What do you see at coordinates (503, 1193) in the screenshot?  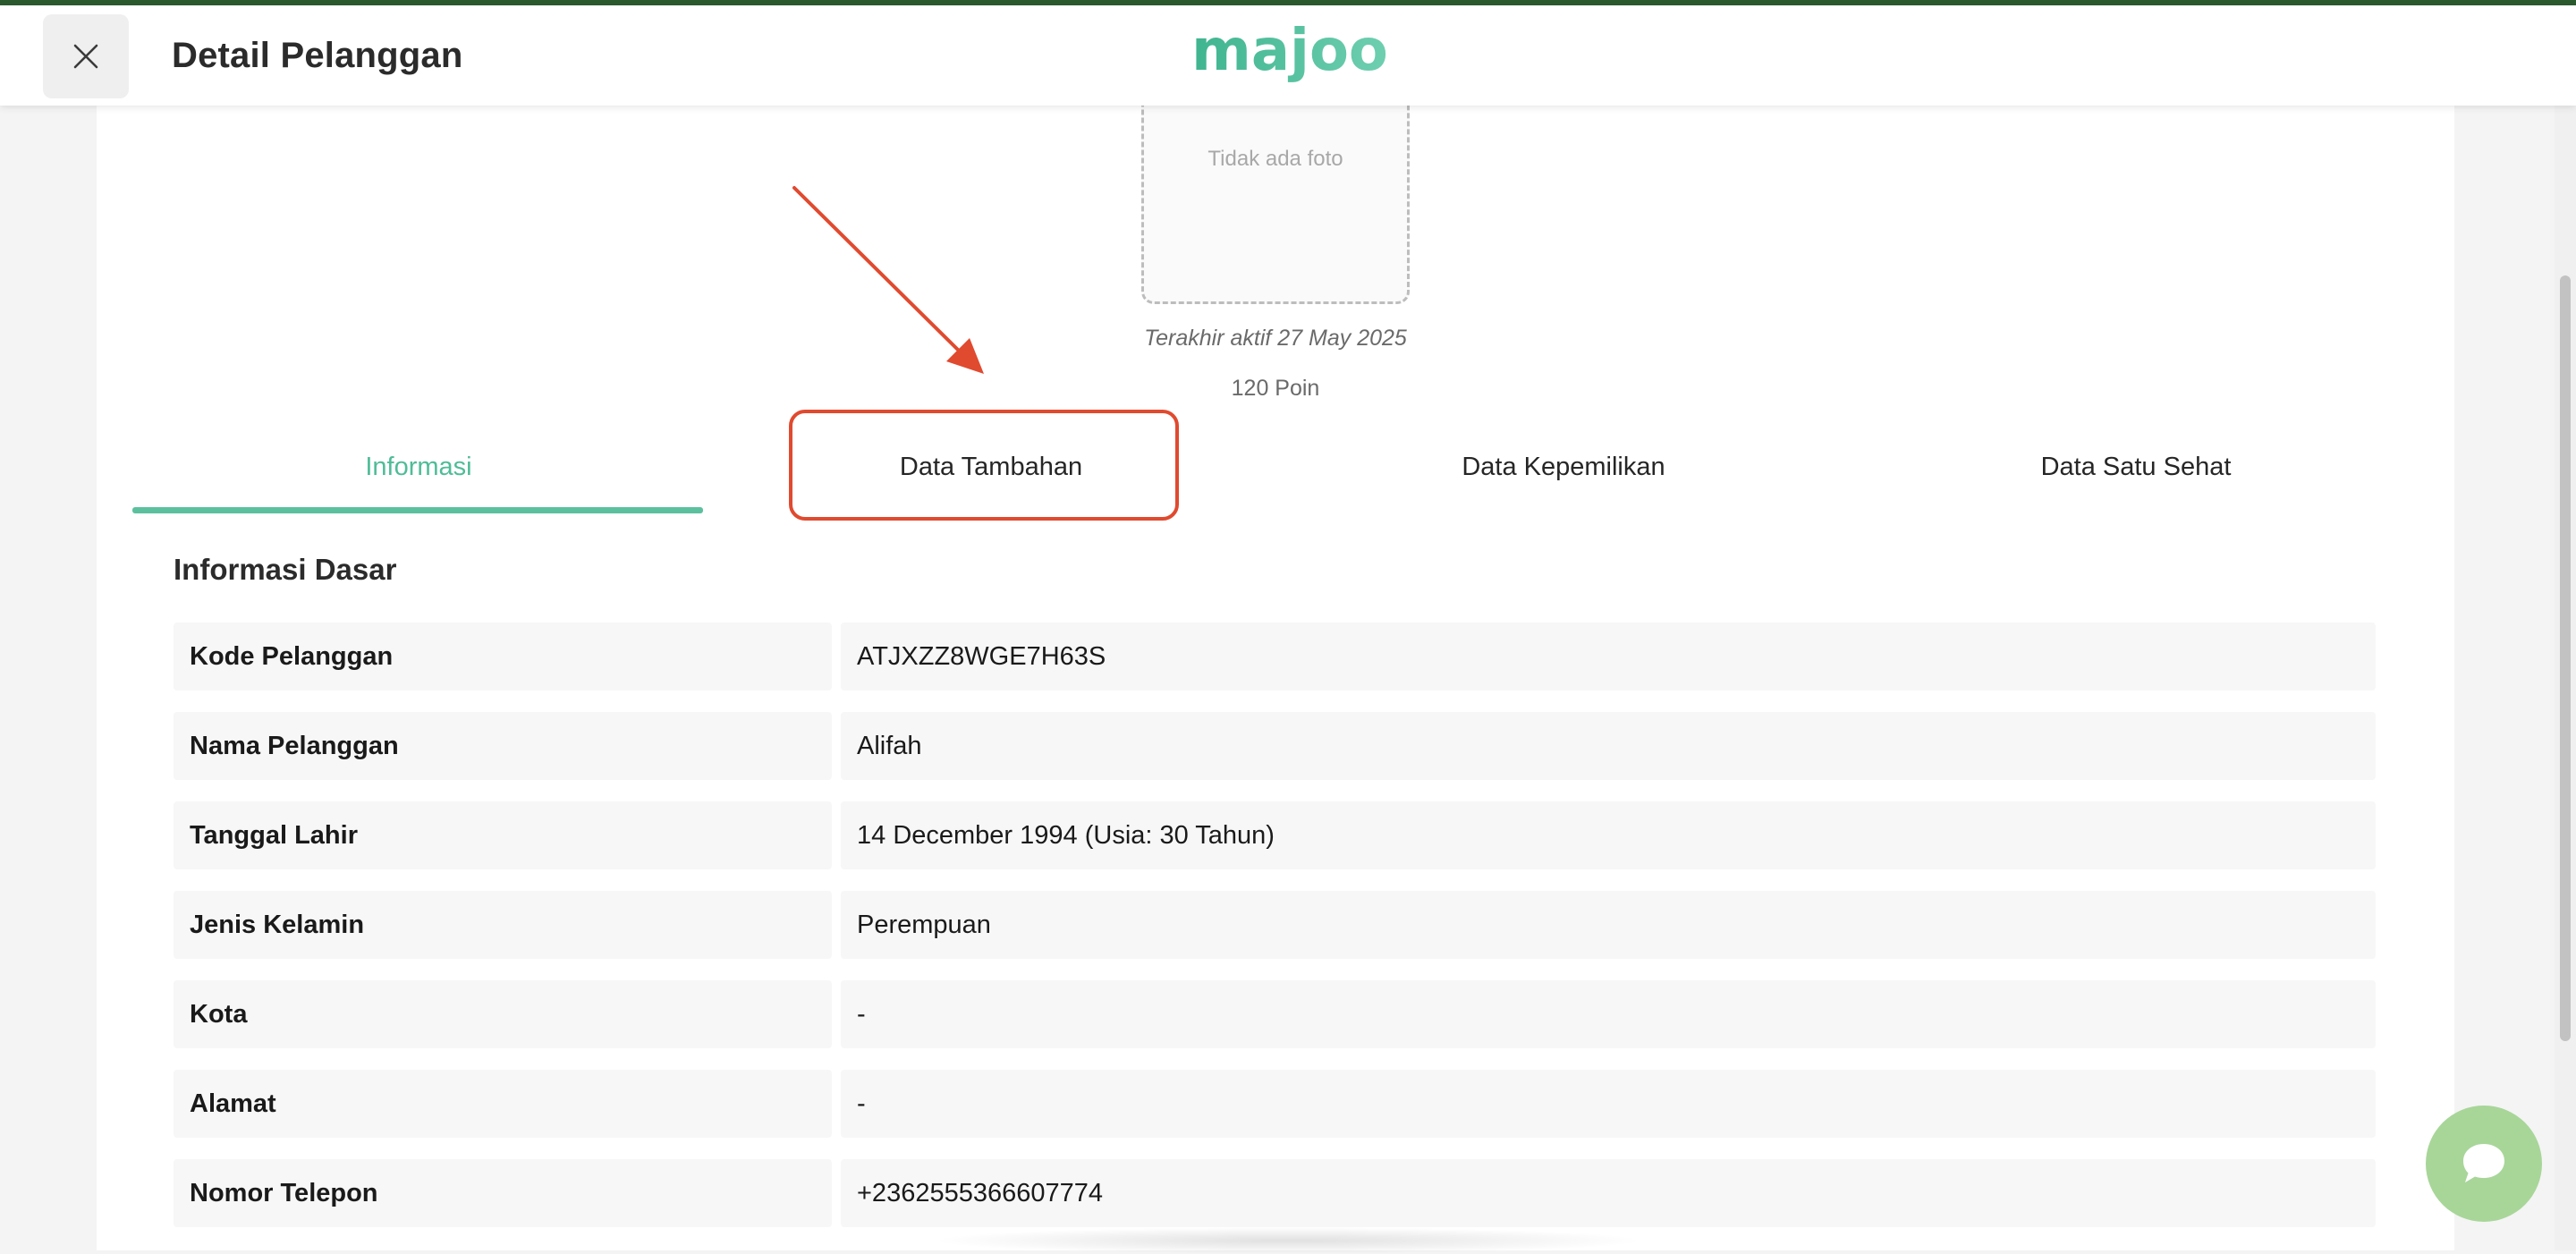 I see `field-label: Nomor Telepon` at bounding box center [503, 1193].